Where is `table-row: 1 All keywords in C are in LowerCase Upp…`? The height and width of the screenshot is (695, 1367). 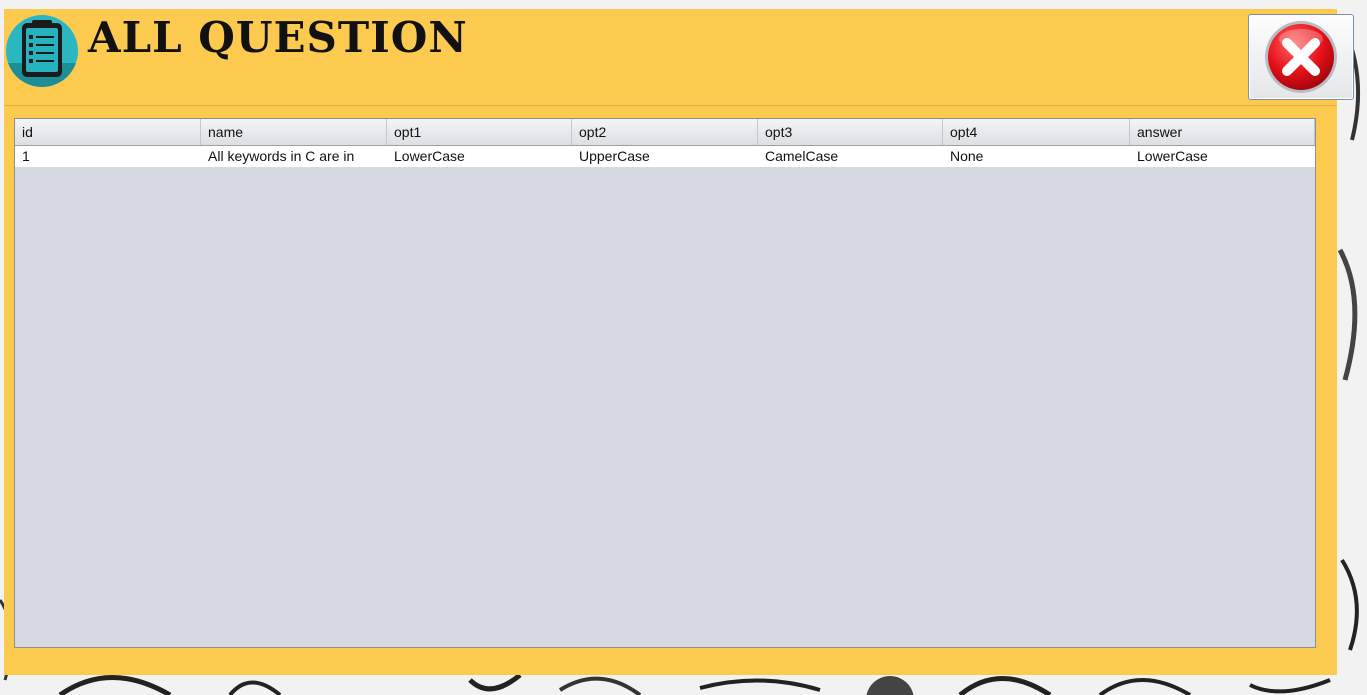 table-row: 1 All keywords in C are in LowerCase Upp… is located at coordinates (665, 156).